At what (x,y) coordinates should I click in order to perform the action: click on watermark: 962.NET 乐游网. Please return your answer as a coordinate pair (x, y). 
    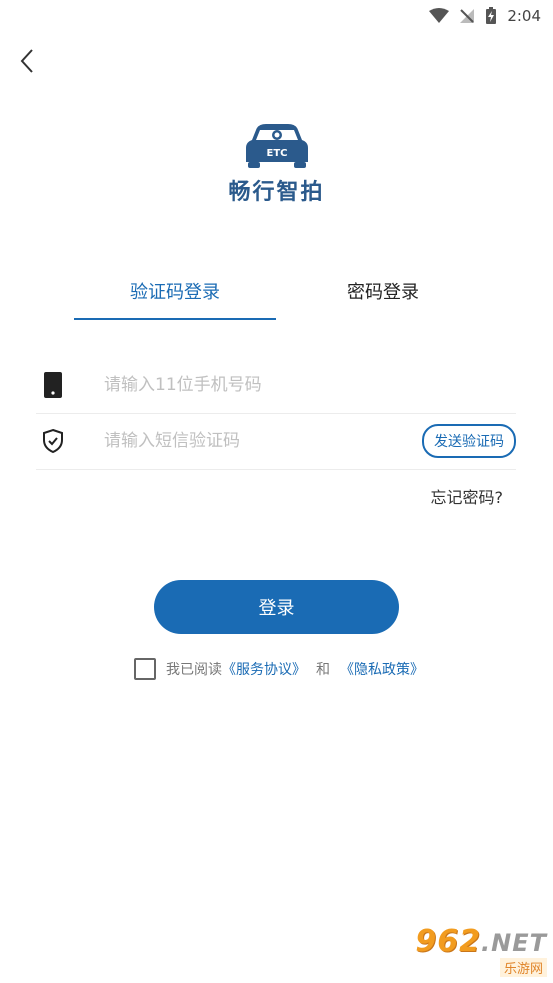
    Looking at the image, I should click on (481, 952).